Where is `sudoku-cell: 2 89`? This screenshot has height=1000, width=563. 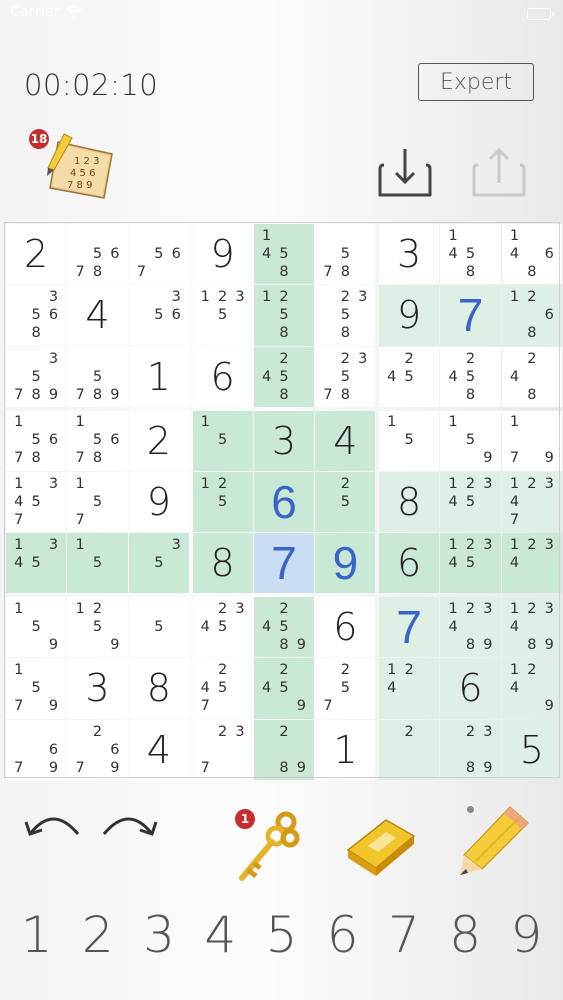 sudoku-cell: 2 89 is located at coordinates (284, 749).